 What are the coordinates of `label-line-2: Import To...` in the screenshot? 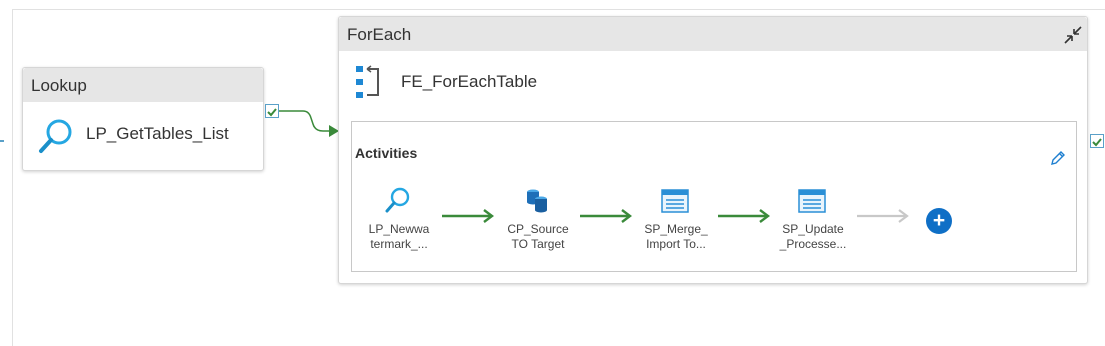 It's located at (676, 244).